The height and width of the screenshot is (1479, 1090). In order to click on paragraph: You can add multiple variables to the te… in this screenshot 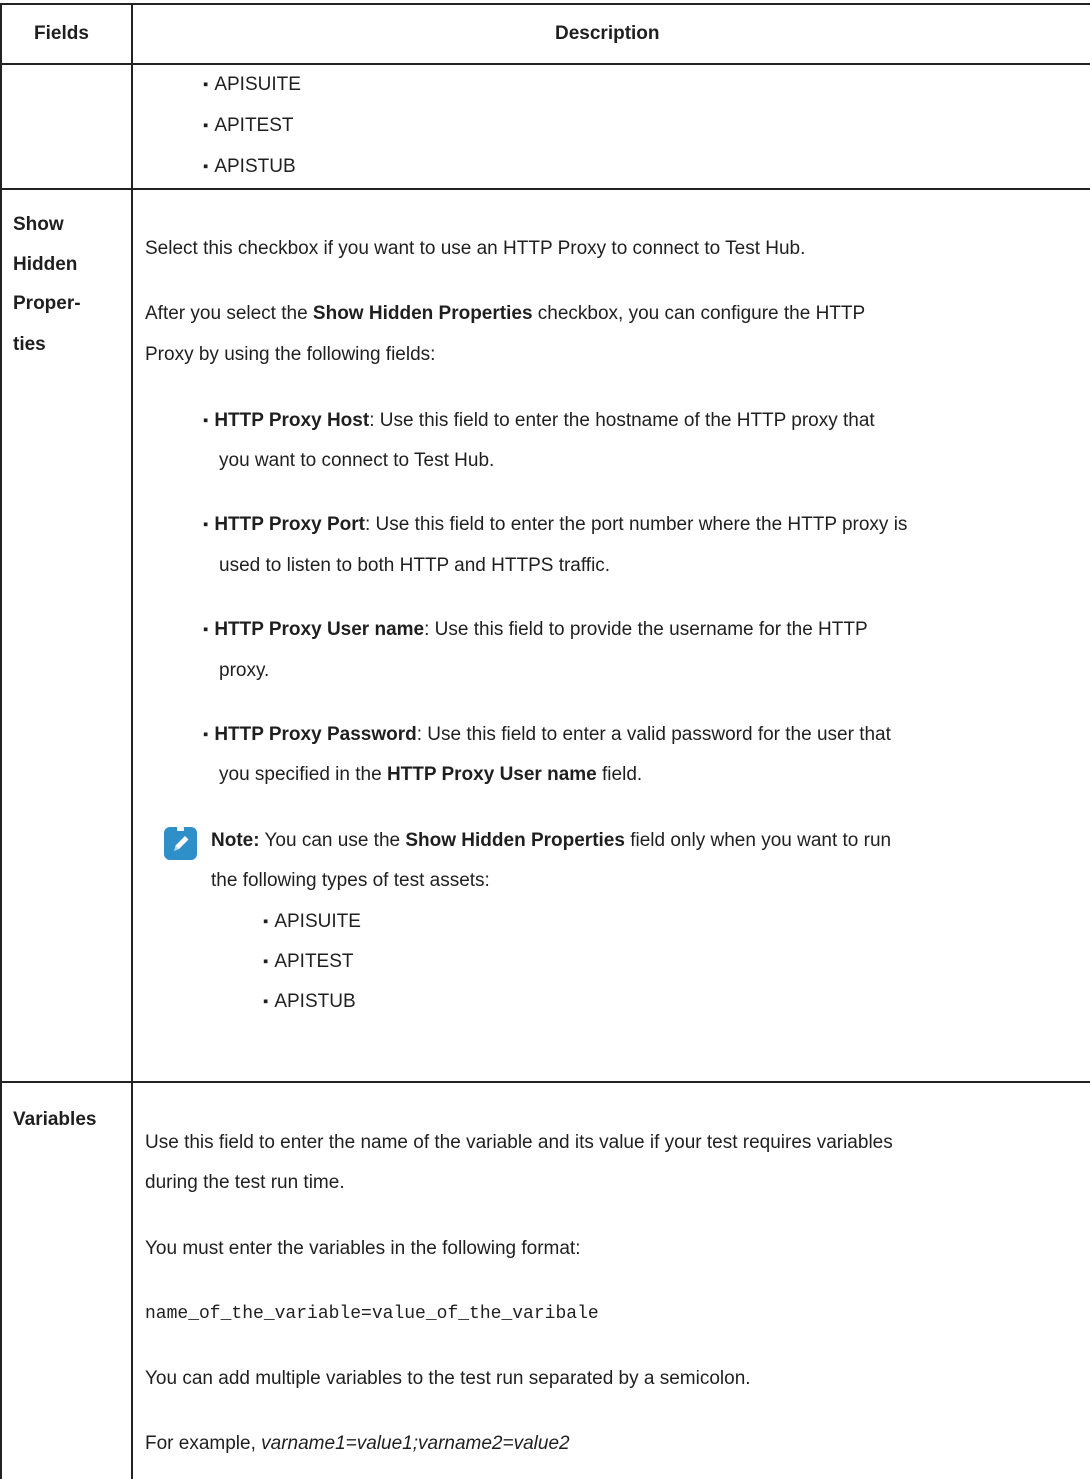, I will do `click(448, 1378)`.